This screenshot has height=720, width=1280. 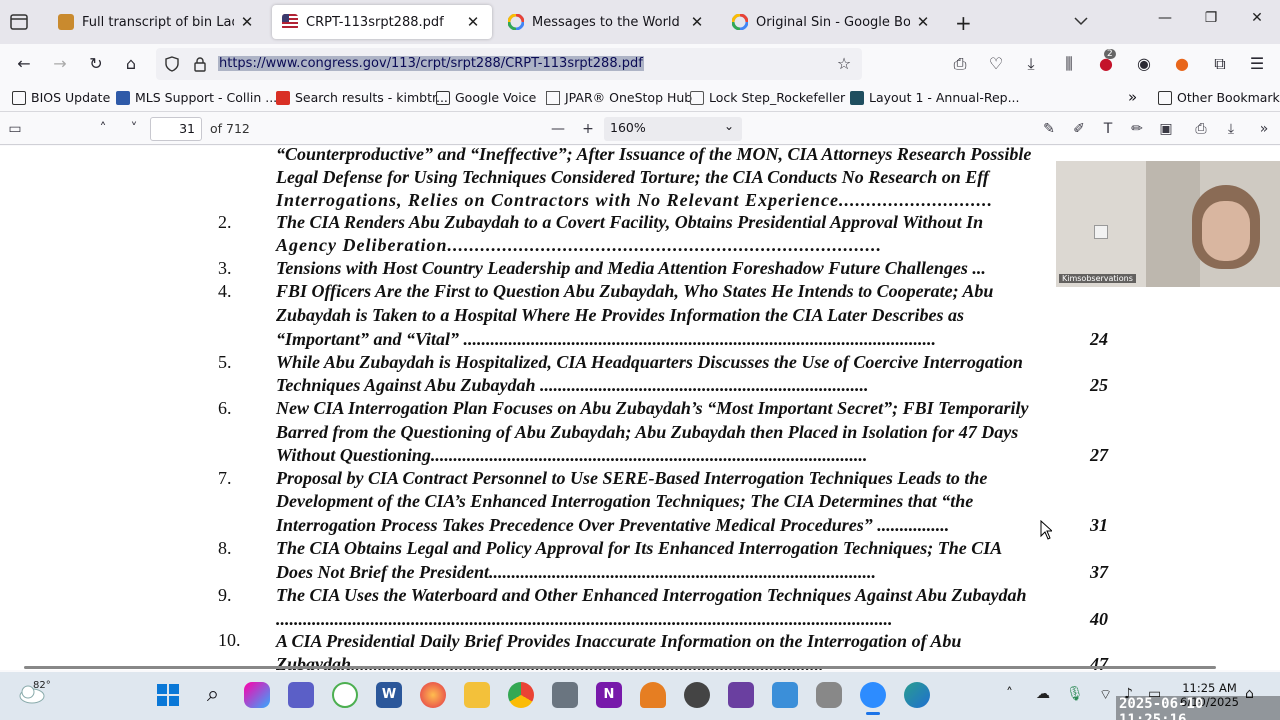 What do you see at coordinates (283, 97) in the screenshot?
I see `gmail-icon` at bounding box center [283, 97].